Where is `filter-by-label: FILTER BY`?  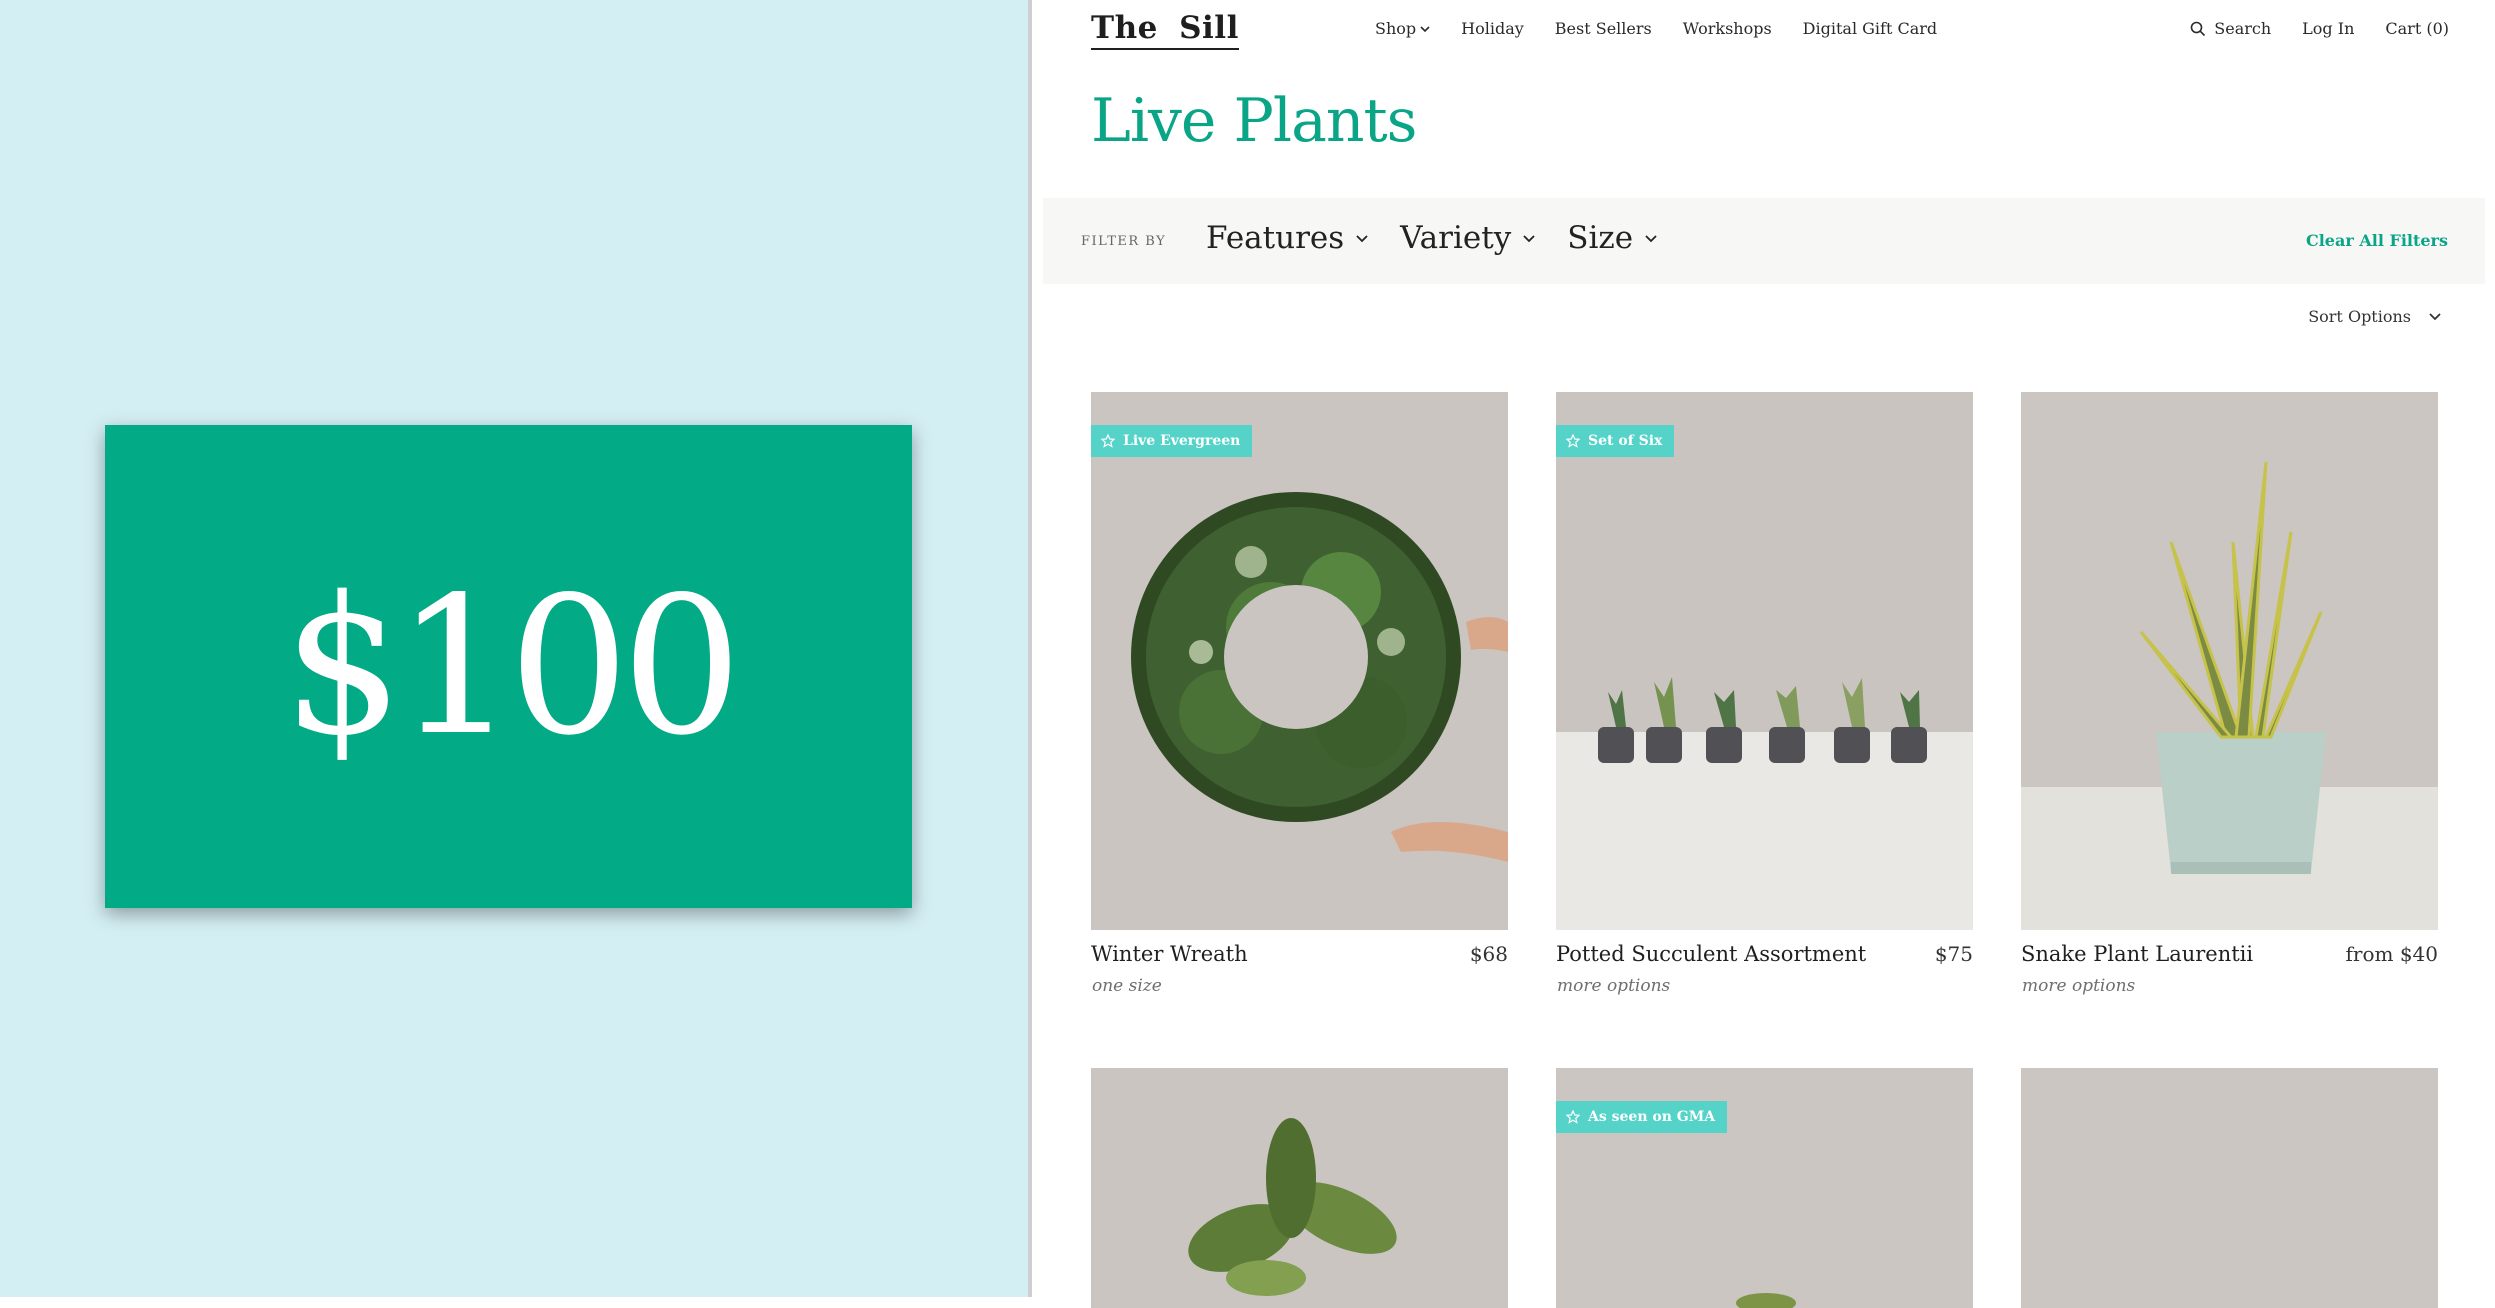 filter-by-label: FILTER BY is located at coordinates (1124, 241).